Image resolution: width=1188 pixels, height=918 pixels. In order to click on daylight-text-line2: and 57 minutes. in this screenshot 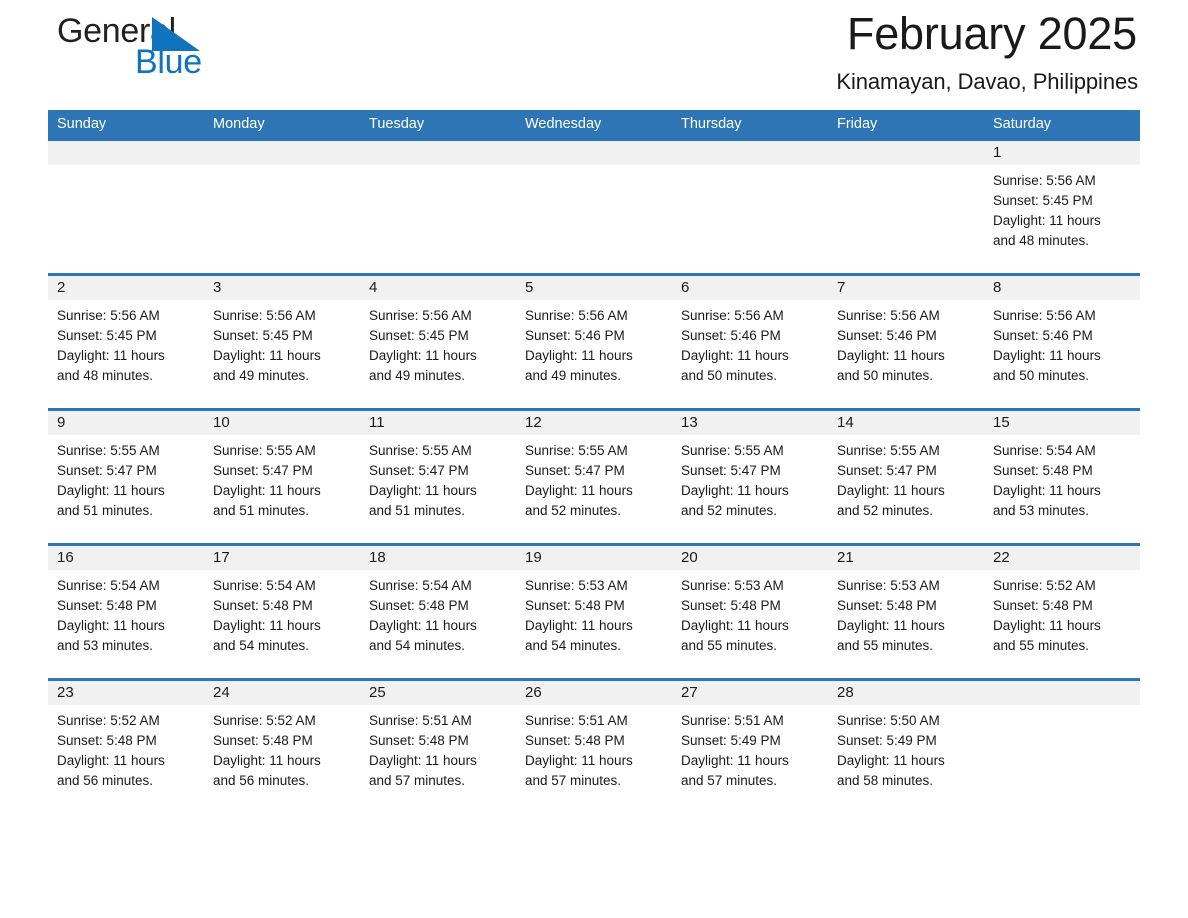, I will do `click(729, 780)`.